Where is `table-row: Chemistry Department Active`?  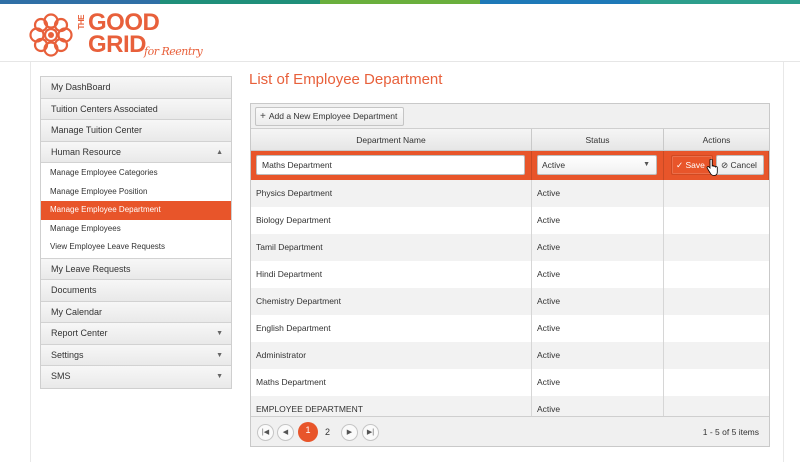
table-row: Chemistry Department Active is located at coordinates (510, 301).